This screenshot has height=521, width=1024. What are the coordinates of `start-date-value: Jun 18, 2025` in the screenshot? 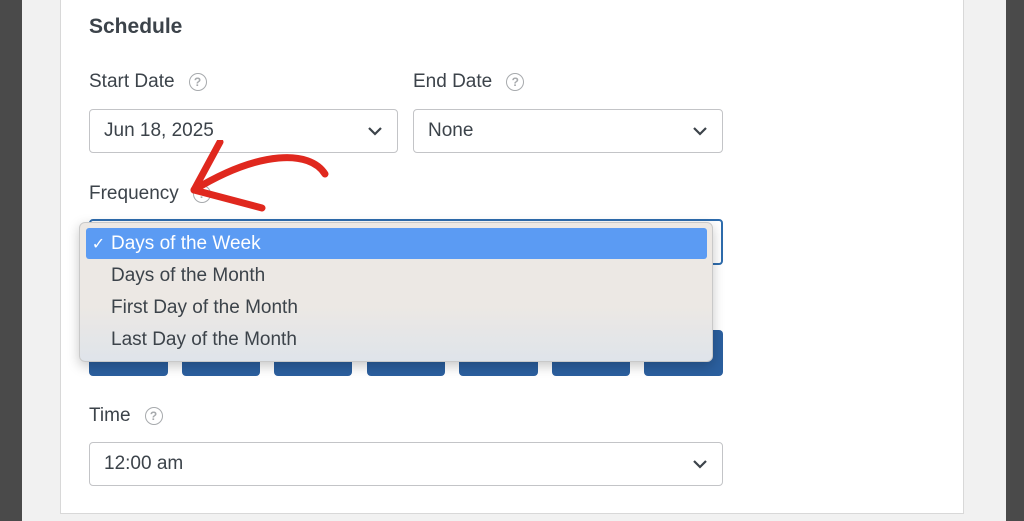 It's located at (159, 130).